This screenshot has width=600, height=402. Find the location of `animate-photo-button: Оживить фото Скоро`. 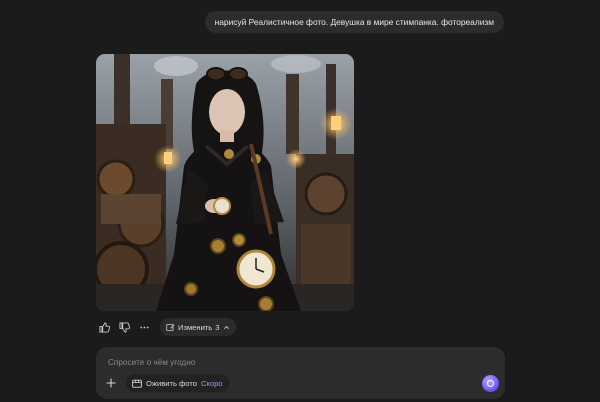

animate-photo-button: Оживить фото Скоро is located at coordinates (177, 383).